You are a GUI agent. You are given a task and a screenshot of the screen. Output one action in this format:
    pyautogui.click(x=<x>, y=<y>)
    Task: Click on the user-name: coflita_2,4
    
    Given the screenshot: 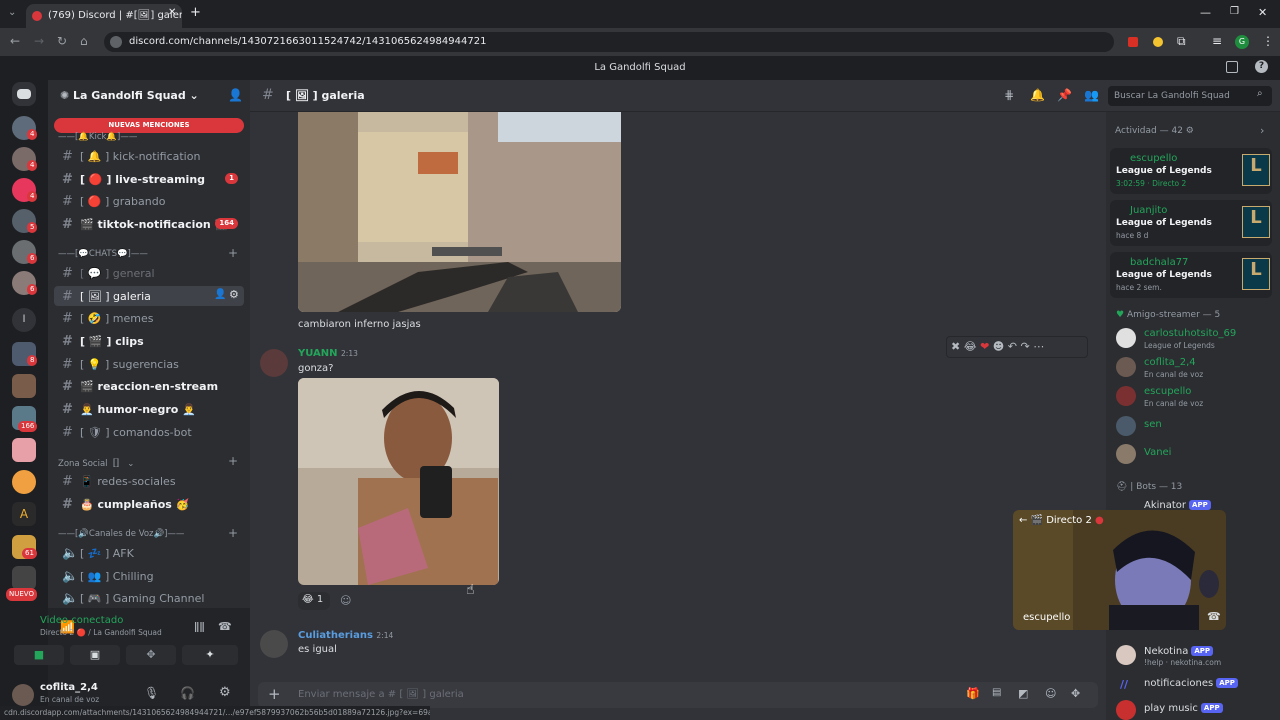 What is the action you would take?
    pyautogui.click(x=69, y=687)
    